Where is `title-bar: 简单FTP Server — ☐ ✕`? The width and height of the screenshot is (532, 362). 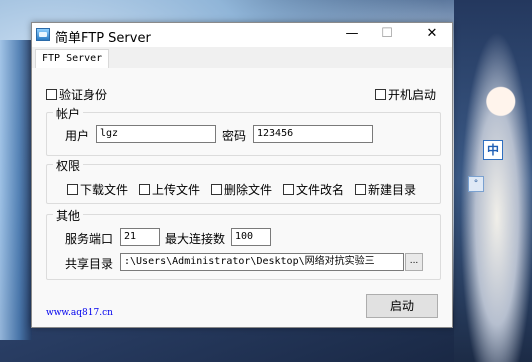 title-bar: 简单FTP Server — ☐ ✕ is located at coordinates (242, 35).